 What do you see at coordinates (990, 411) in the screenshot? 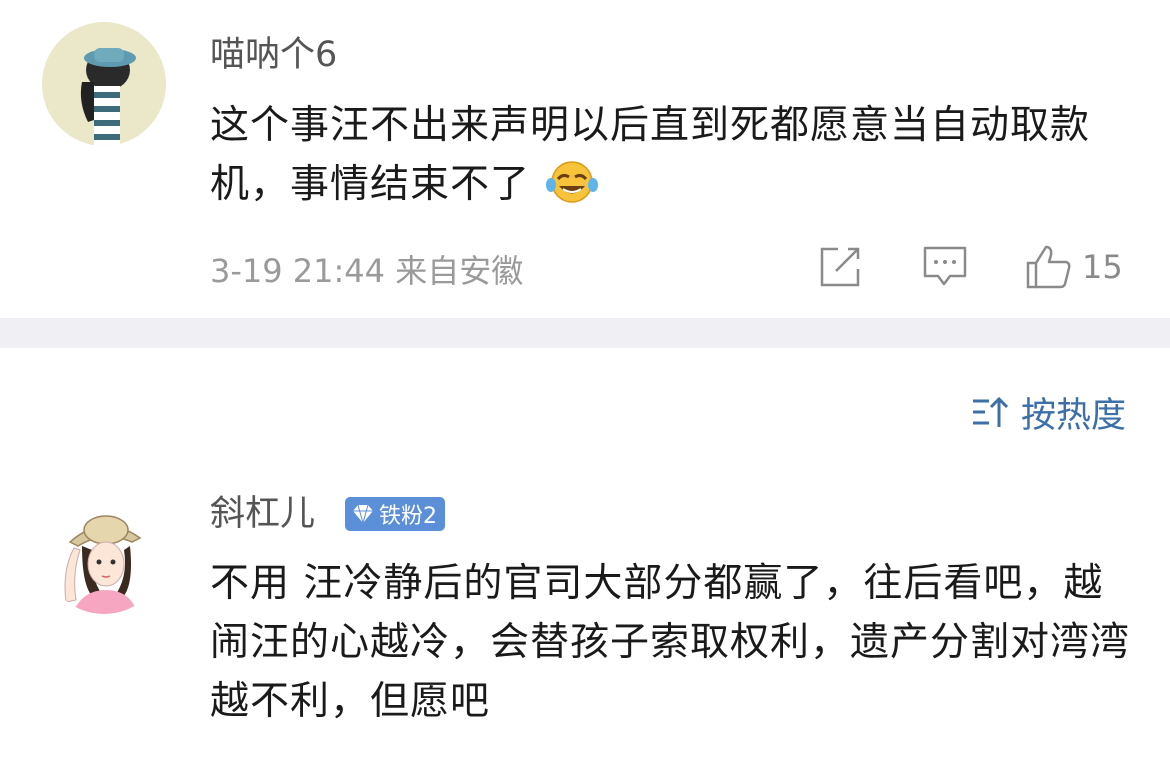
I see `sort-icon` at bounding box center [990, 411].